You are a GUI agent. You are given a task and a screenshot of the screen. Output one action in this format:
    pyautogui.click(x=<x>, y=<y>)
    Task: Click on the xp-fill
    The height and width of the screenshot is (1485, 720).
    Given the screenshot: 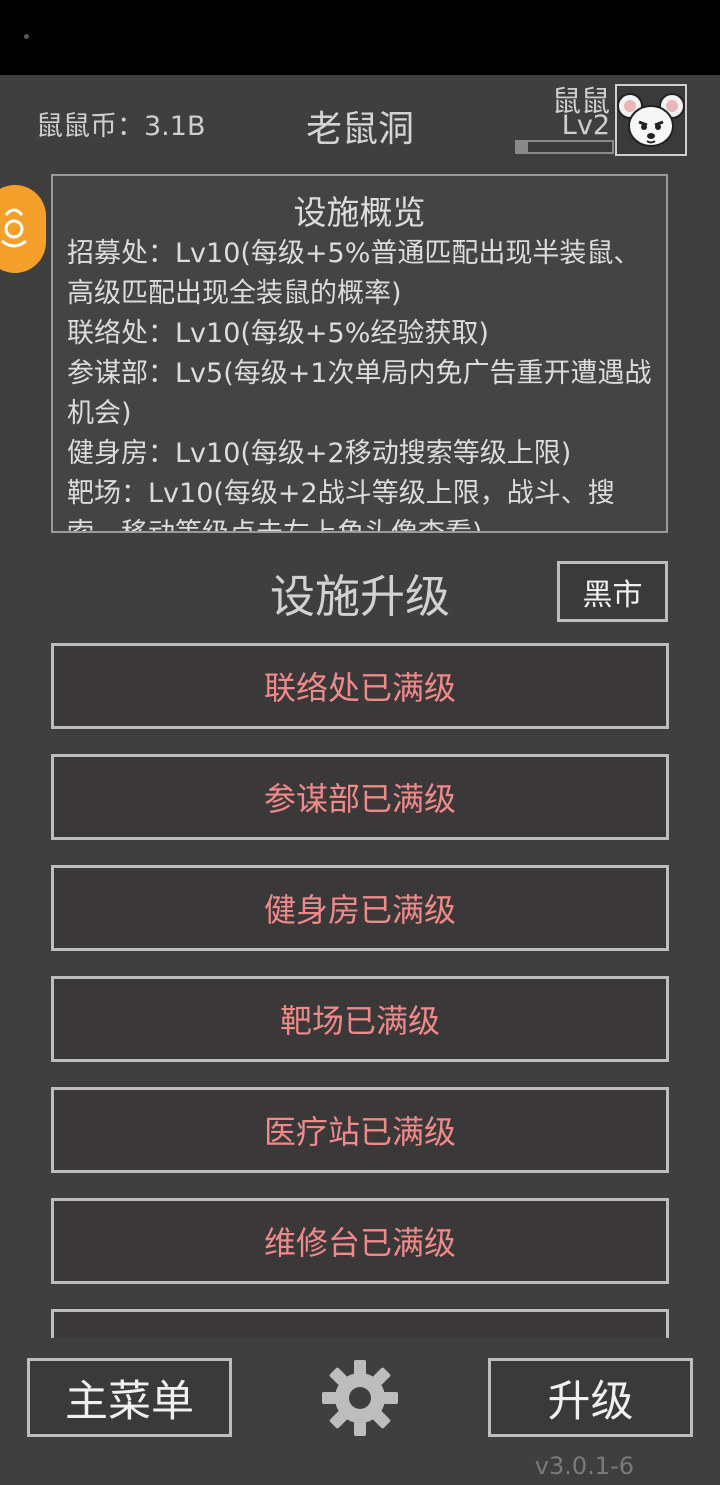 What is the action you would take?
    pyautogui.click(x=523, y=147)
    